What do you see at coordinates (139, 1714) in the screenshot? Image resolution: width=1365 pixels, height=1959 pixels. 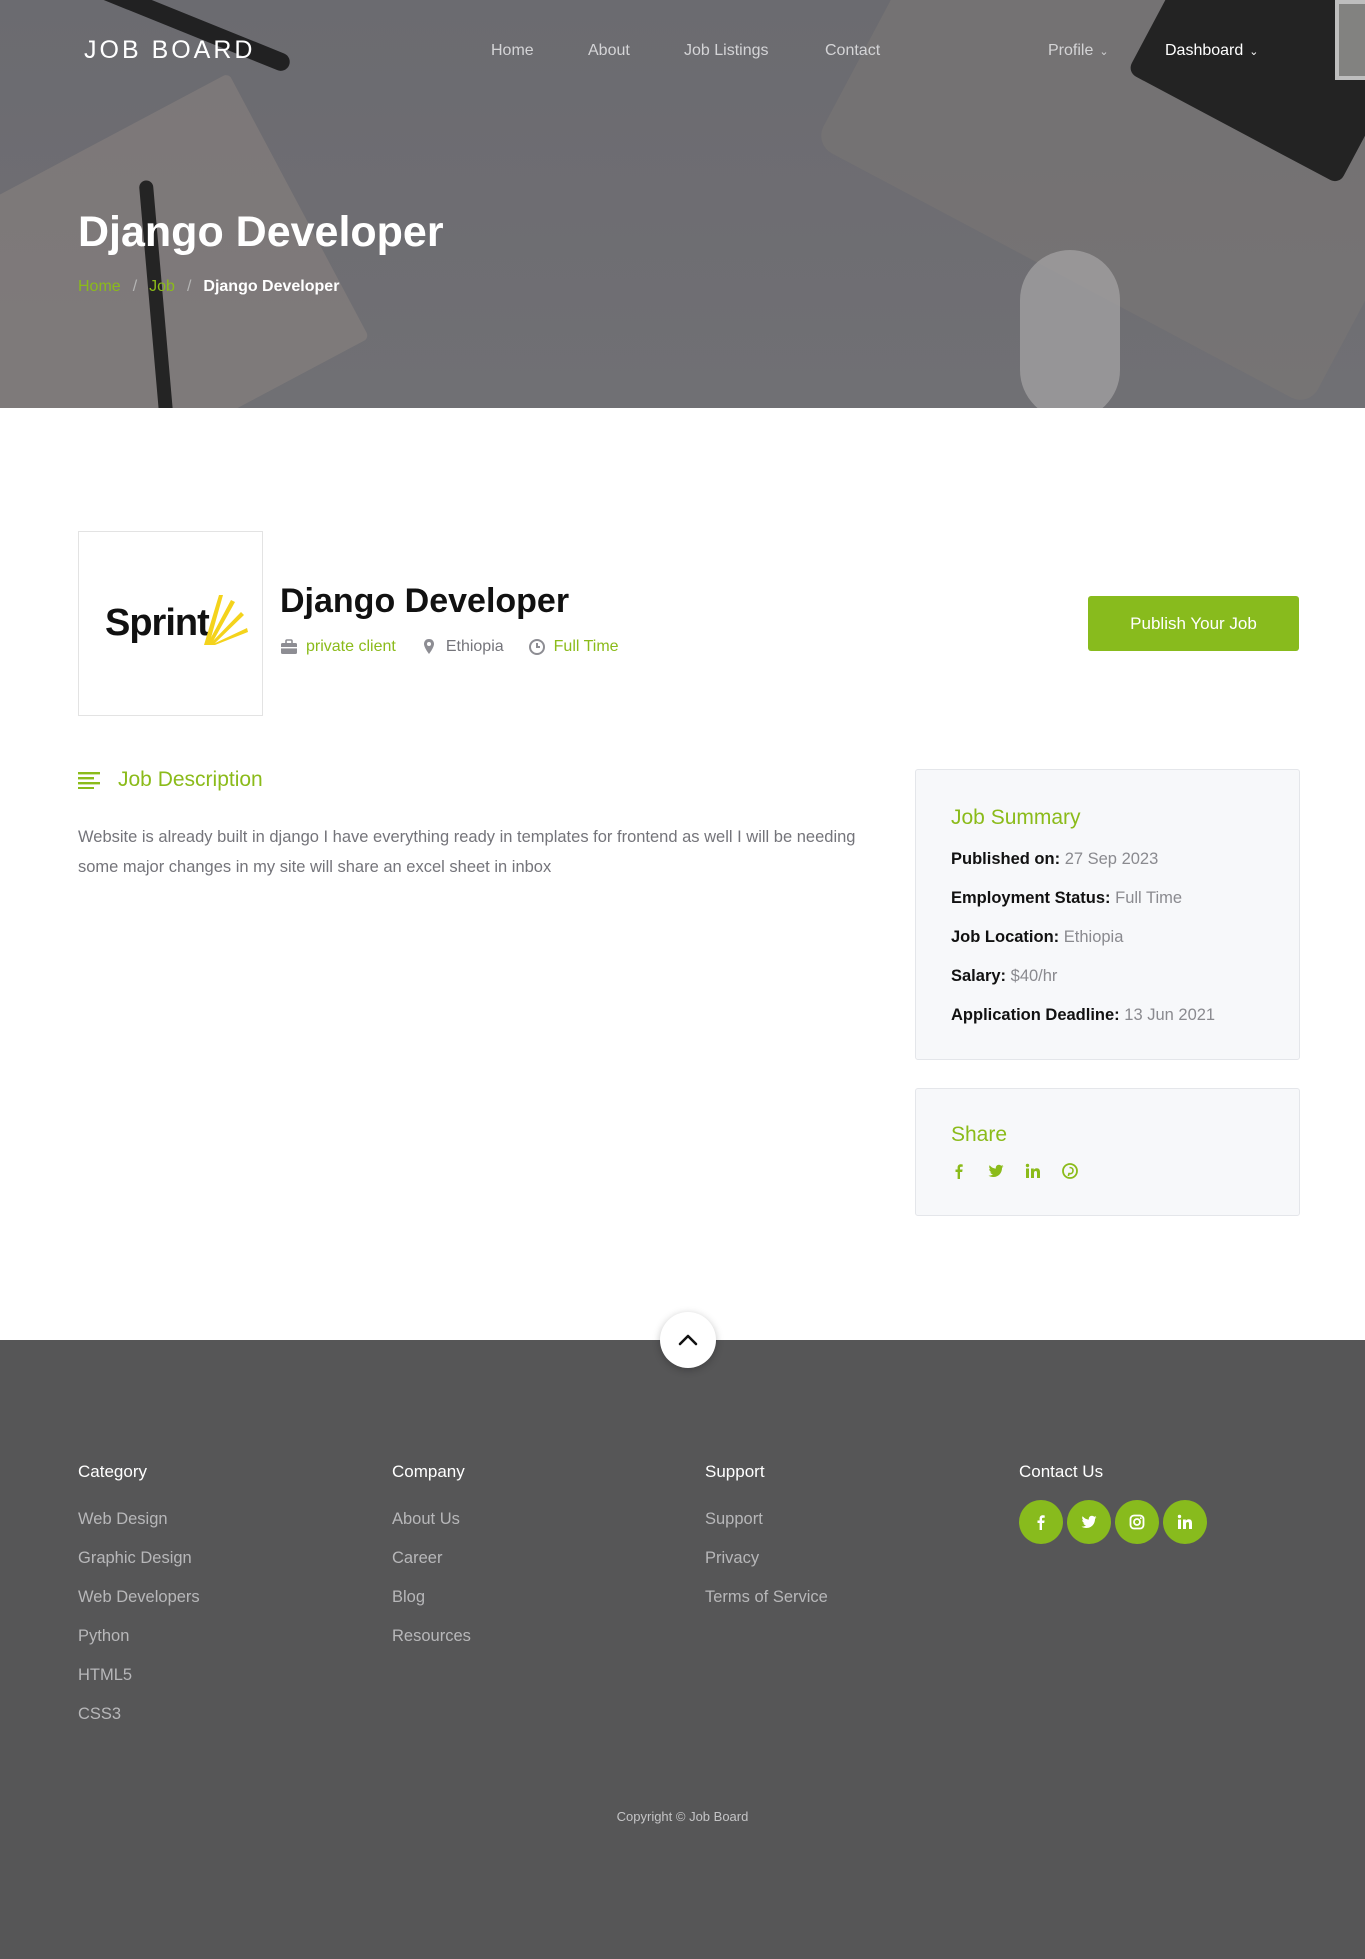 I see `footer-link: CSS3` at bounding box center [139, 1714].